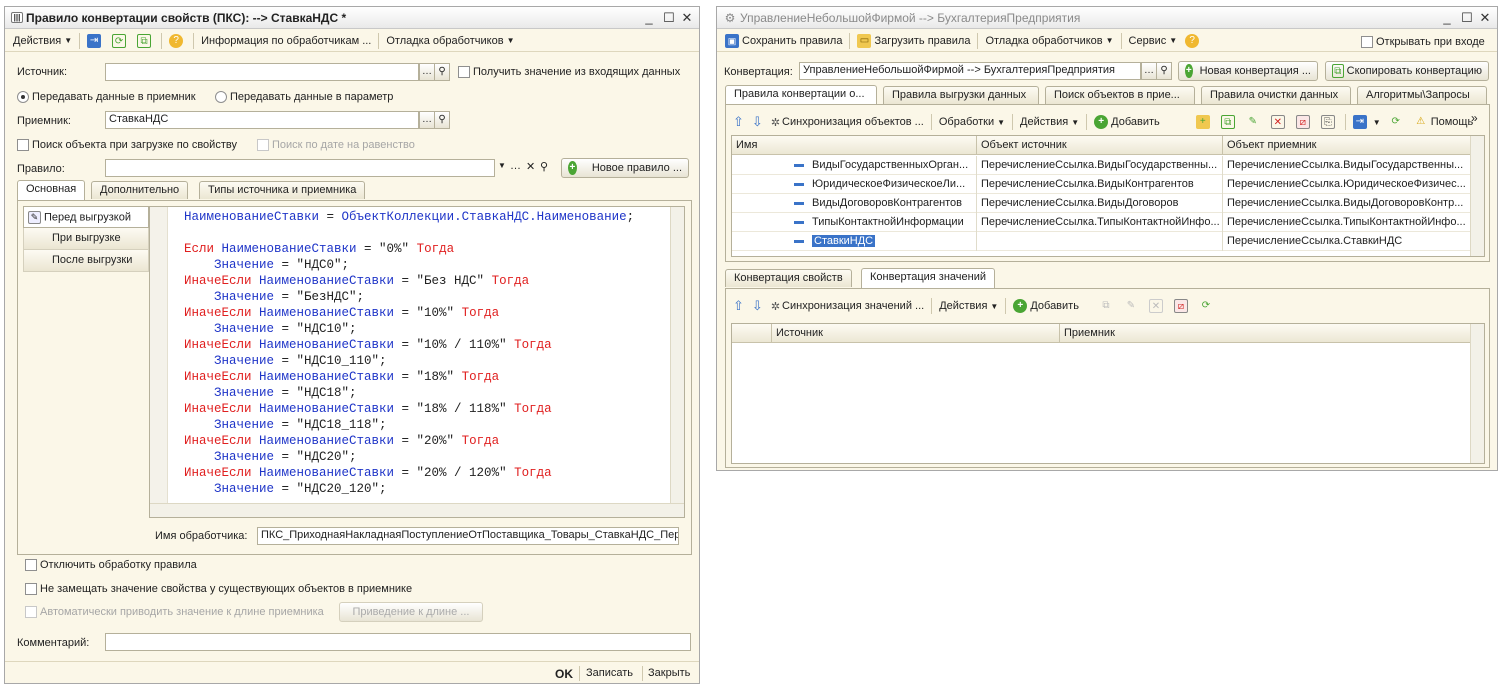  I want to click on receiver-field: СтавкаНДС, so click(262, 120).